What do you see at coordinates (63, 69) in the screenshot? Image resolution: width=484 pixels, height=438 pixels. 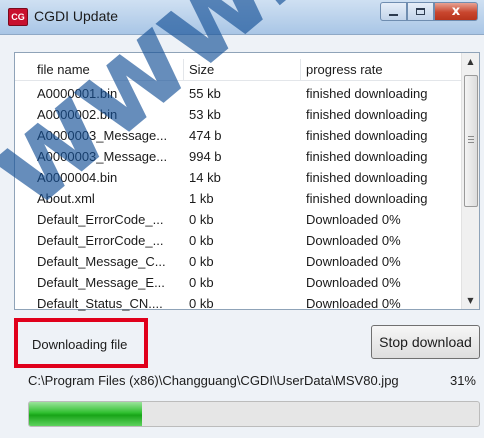 I see `column-header-file-name: file name` at bounding box center [63, 69].